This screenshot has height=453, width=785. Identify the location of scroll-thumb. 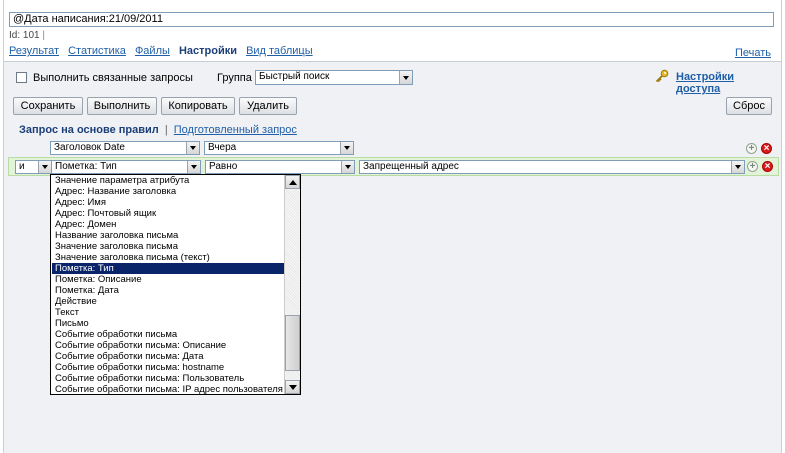
(292, 343).